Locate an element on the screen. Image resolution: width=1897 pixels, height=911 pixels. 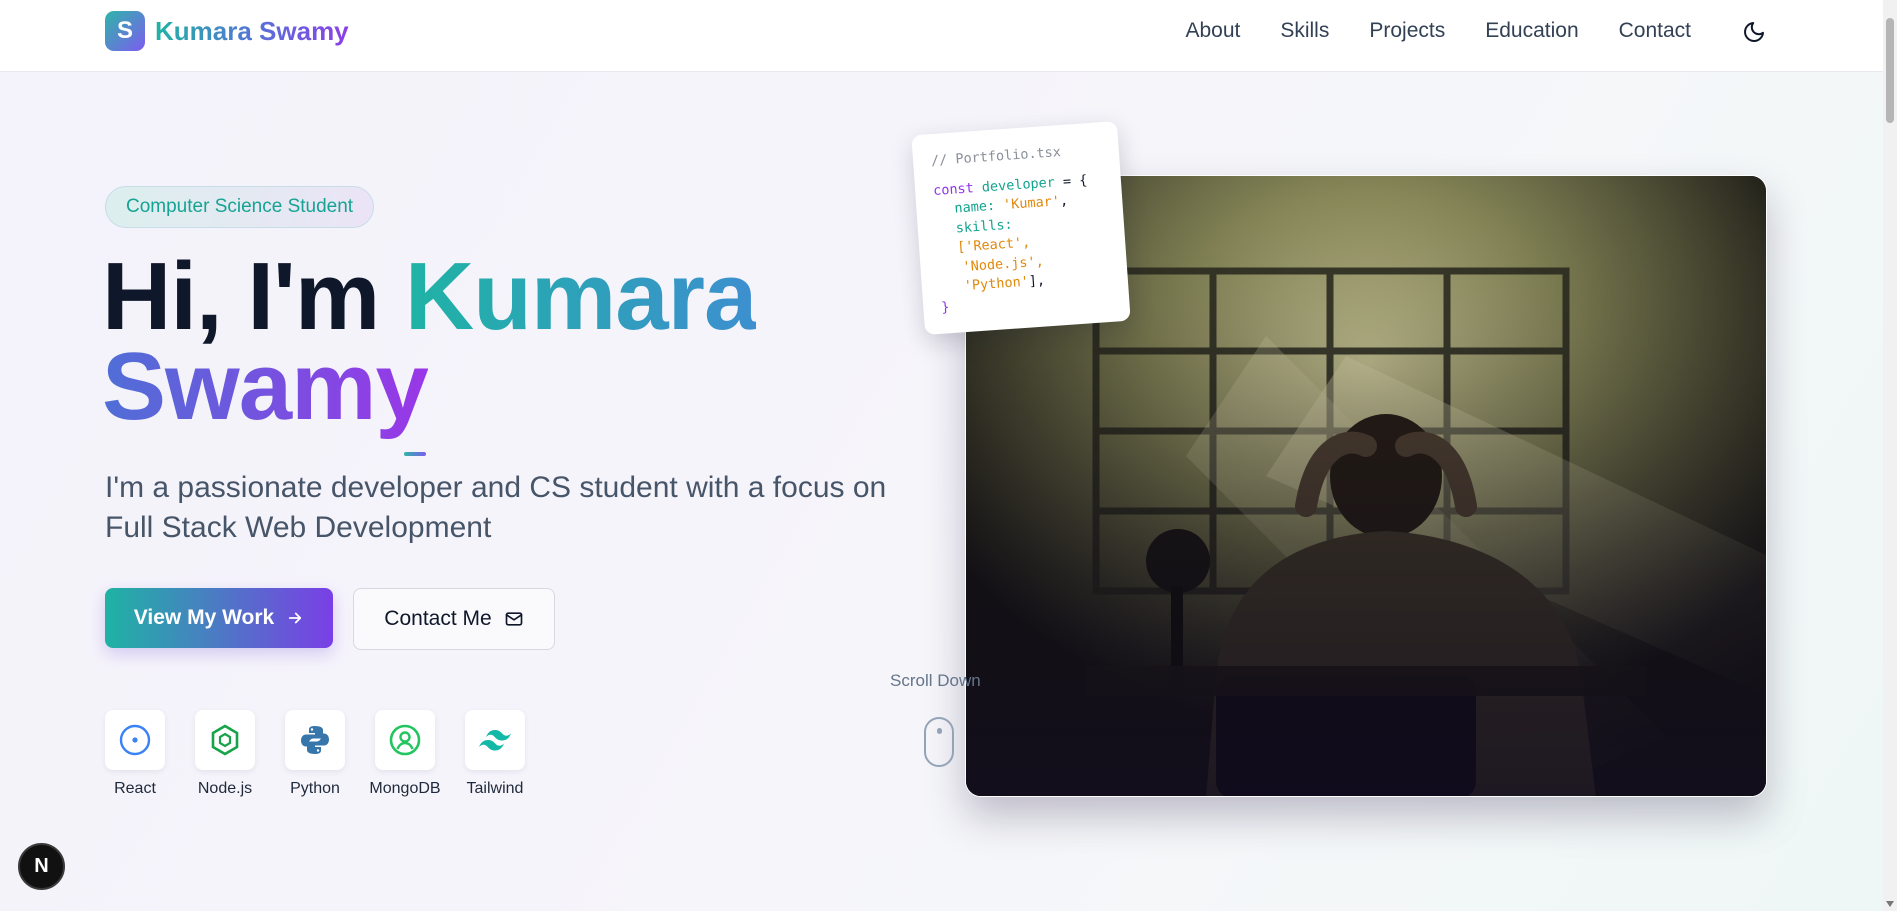
main-nav: About Skills Projects Education Contact is located at coordinates (1438, 31).